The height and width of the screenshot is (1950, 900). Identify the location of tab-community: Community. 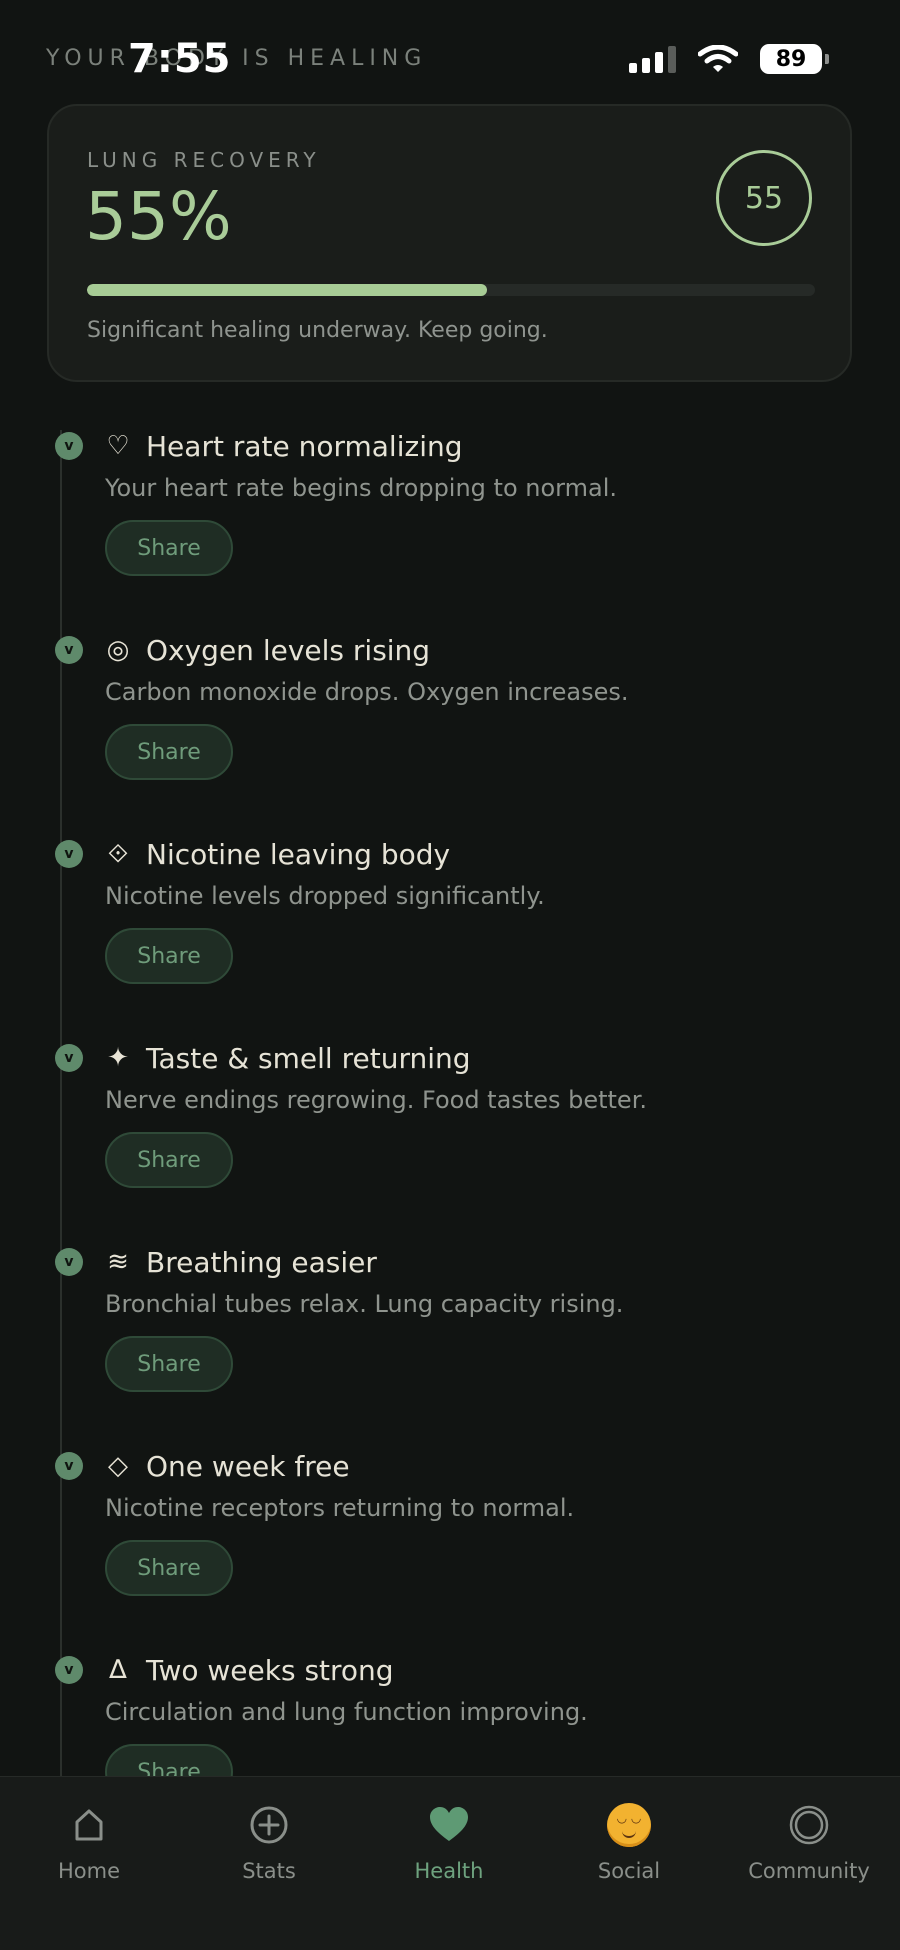
(809, 1840).